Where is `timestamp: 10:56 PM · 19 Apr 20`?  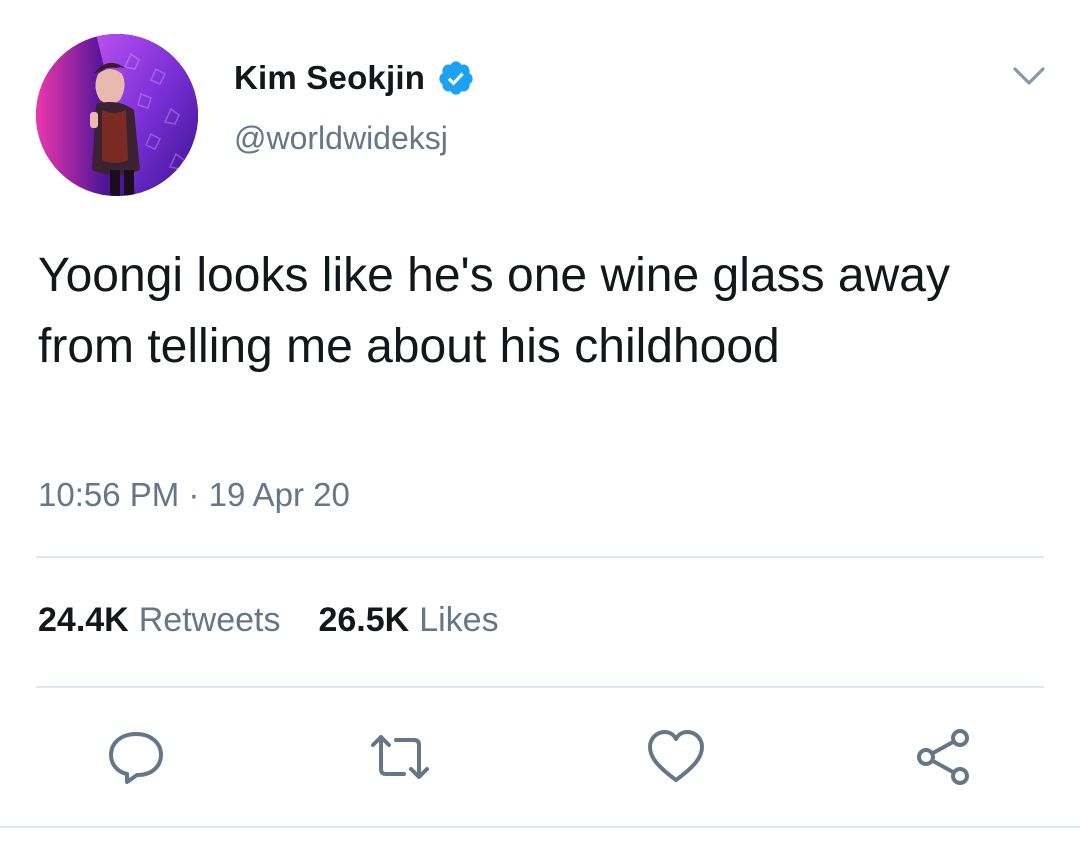 timestamp: 10:56 PM · 19 Apr 20 is located at coordinates (194, 495).